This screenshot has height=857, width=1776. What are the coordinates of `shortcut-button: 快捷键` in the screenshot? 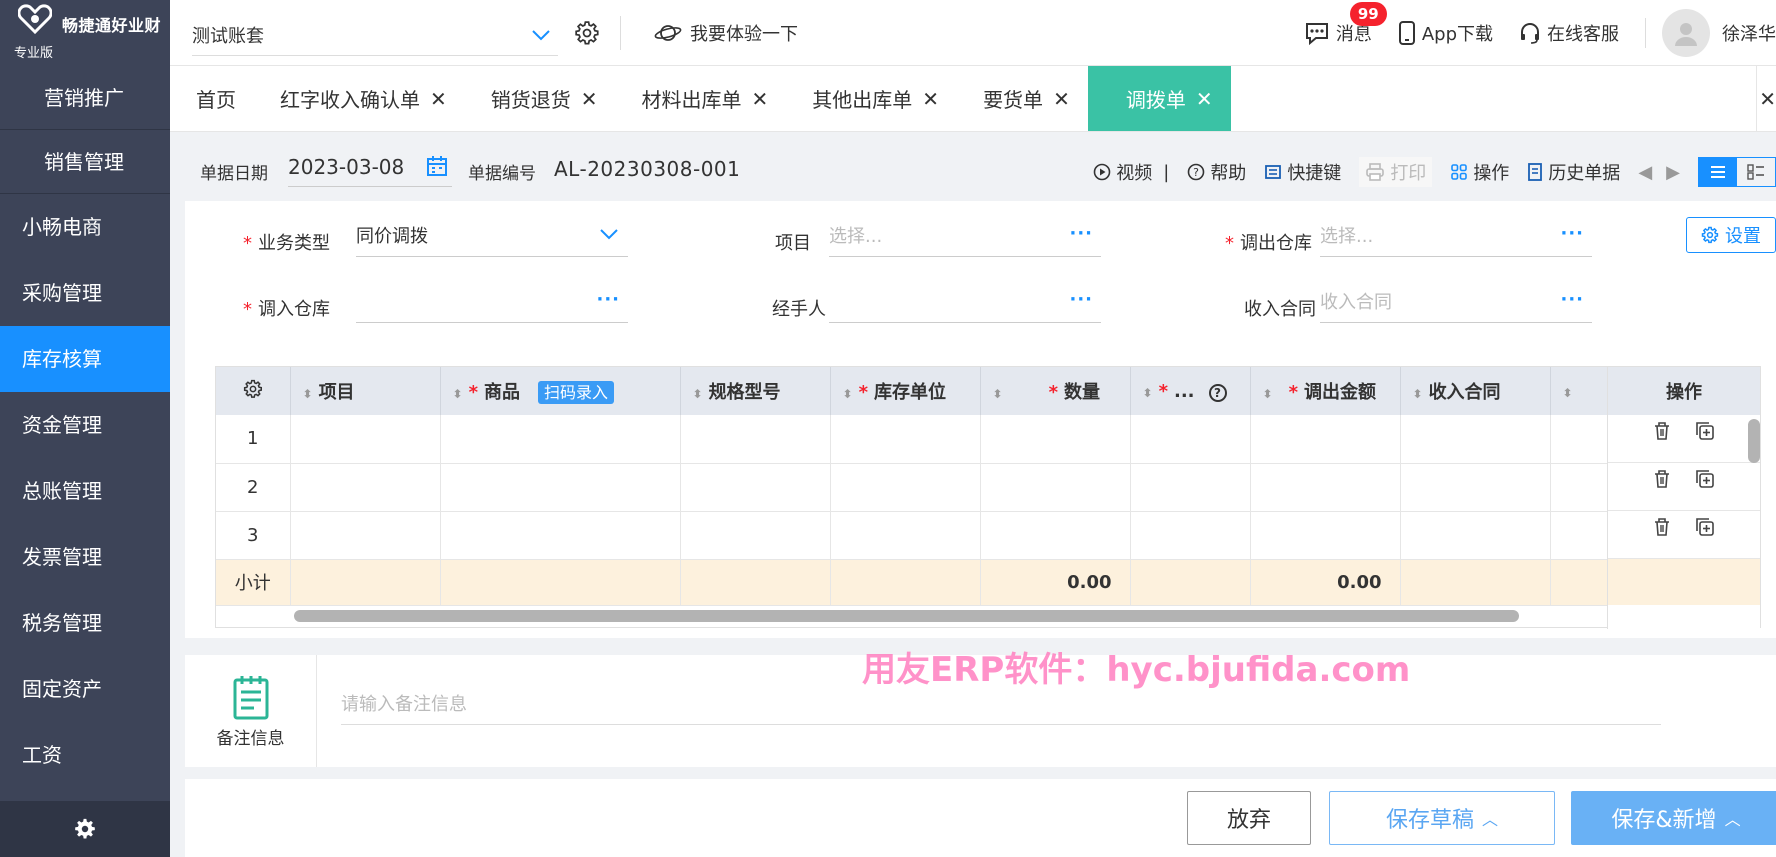 It's located at (1302, 172).